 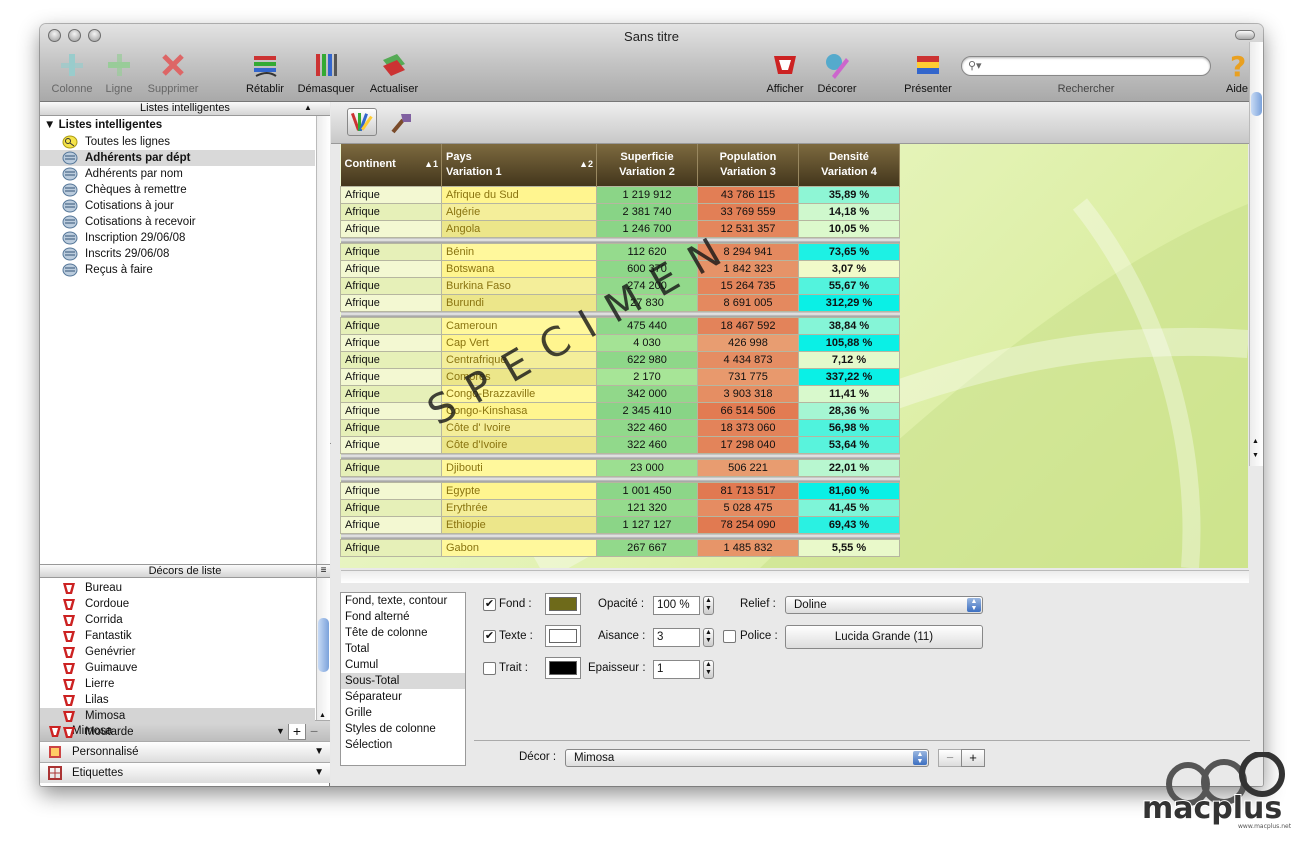 What do you see at coordinates (795, 576) in the screenshot?
I see `grid-horizontal-scrollbar` at bounding box center [795, 576].